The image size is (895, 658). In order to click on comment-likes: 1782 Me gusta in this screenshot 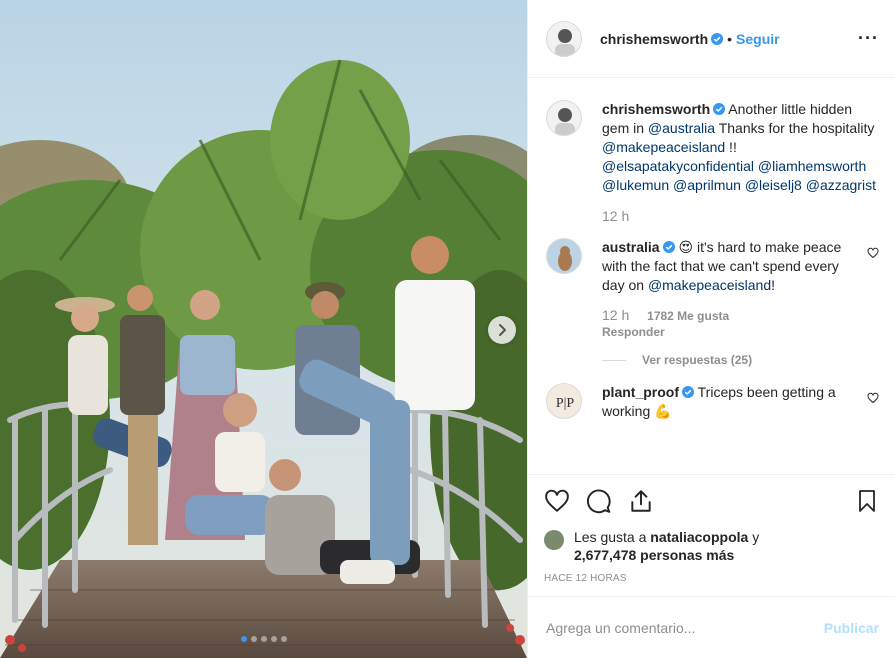, I will do `click(688, 316)`.